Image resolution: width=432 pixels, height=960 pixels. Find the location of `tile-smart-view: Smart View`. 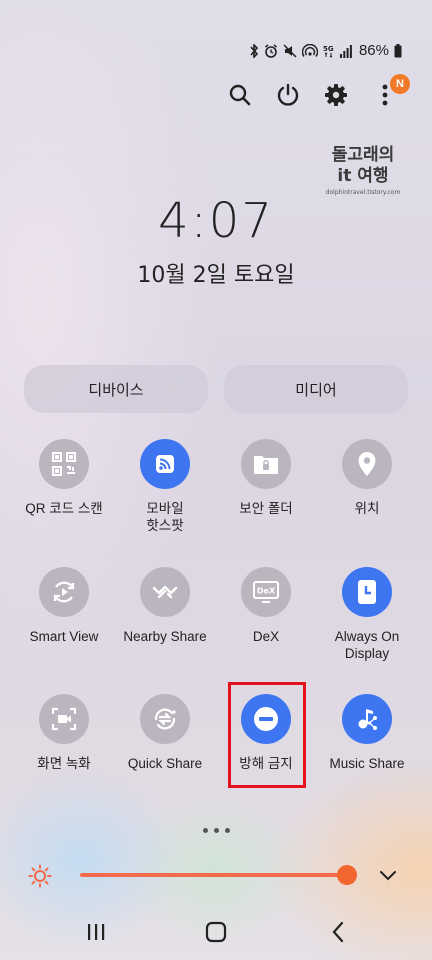

tile-smart-view: Smart View is located at coordinates (64, 606).